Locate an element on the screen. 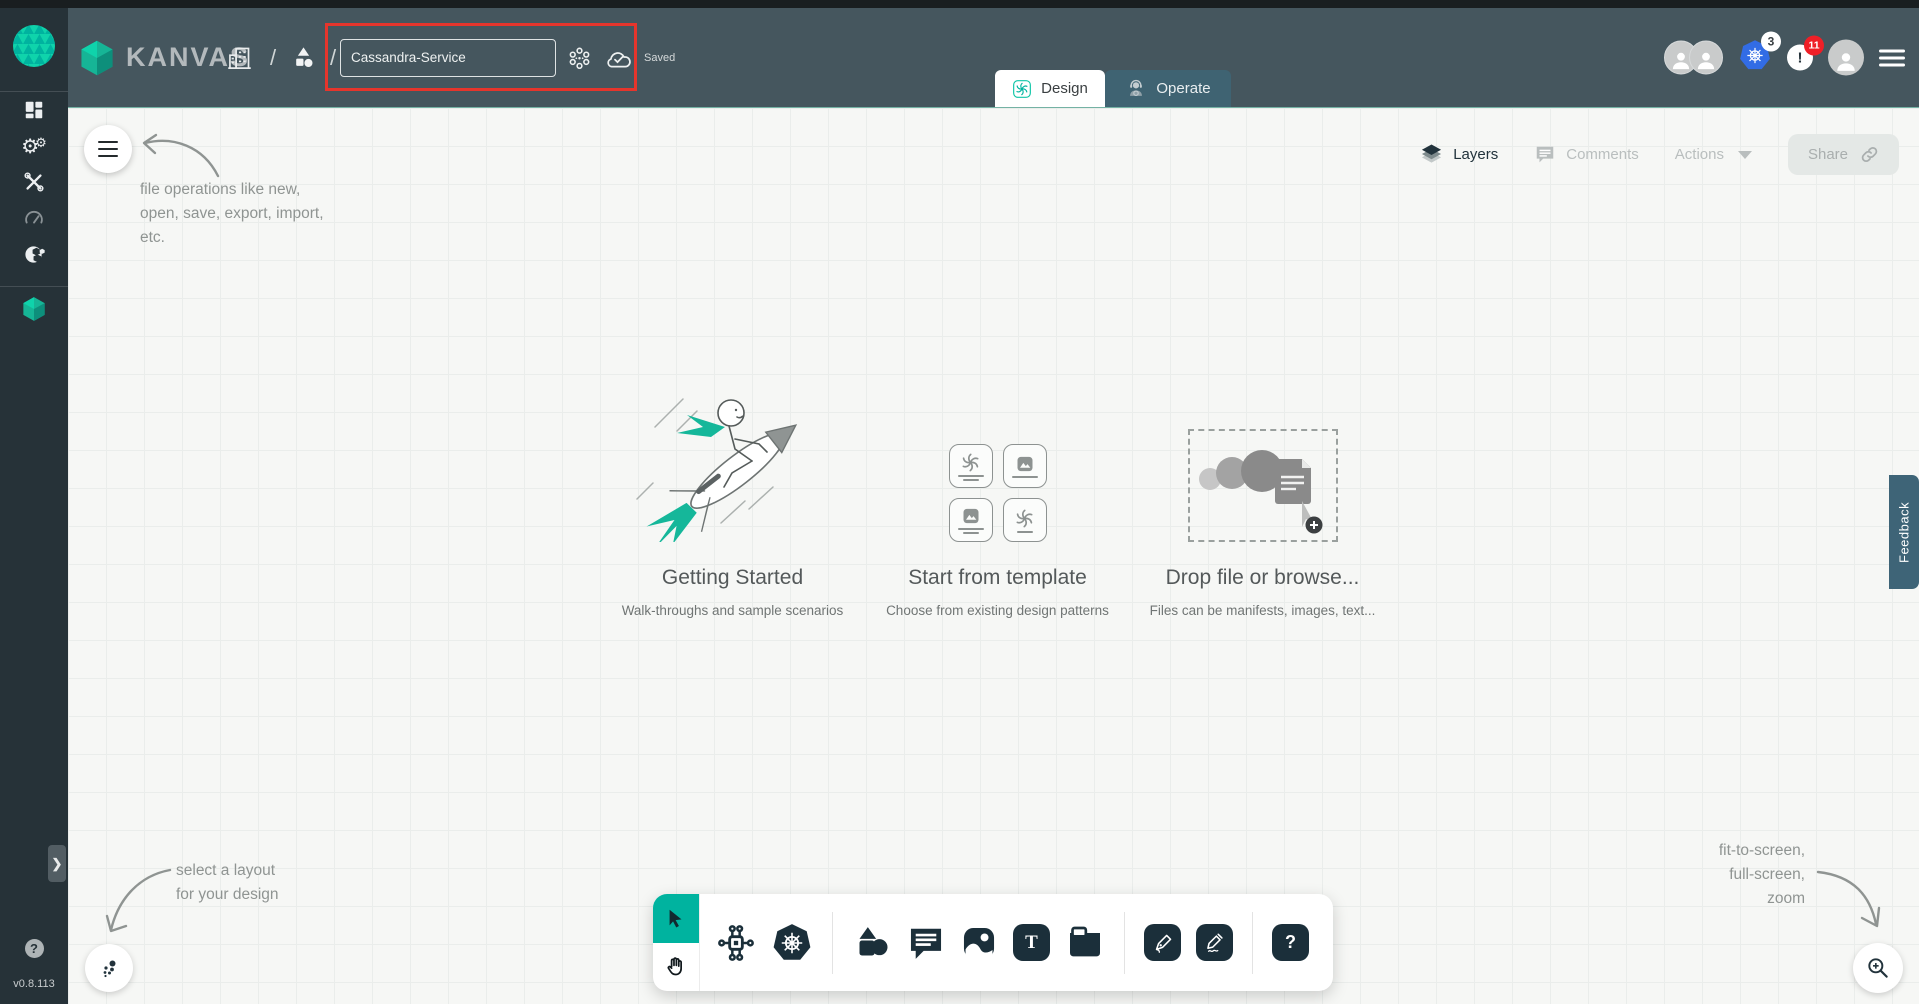  tab-design: Design is located at coordinates (1050, 88).